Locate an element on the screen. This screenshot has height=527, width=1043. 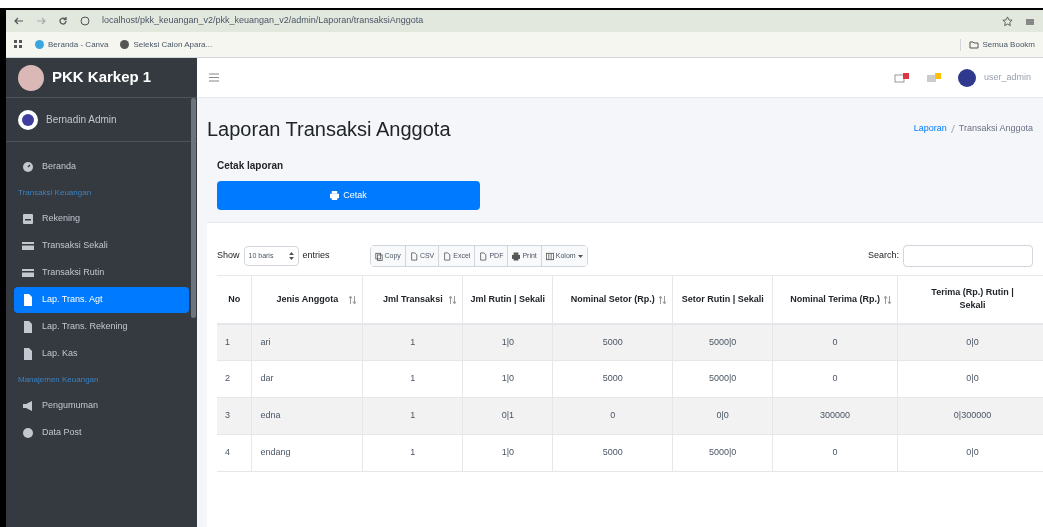
table-cell: dar is located at coordinates (307, 379).